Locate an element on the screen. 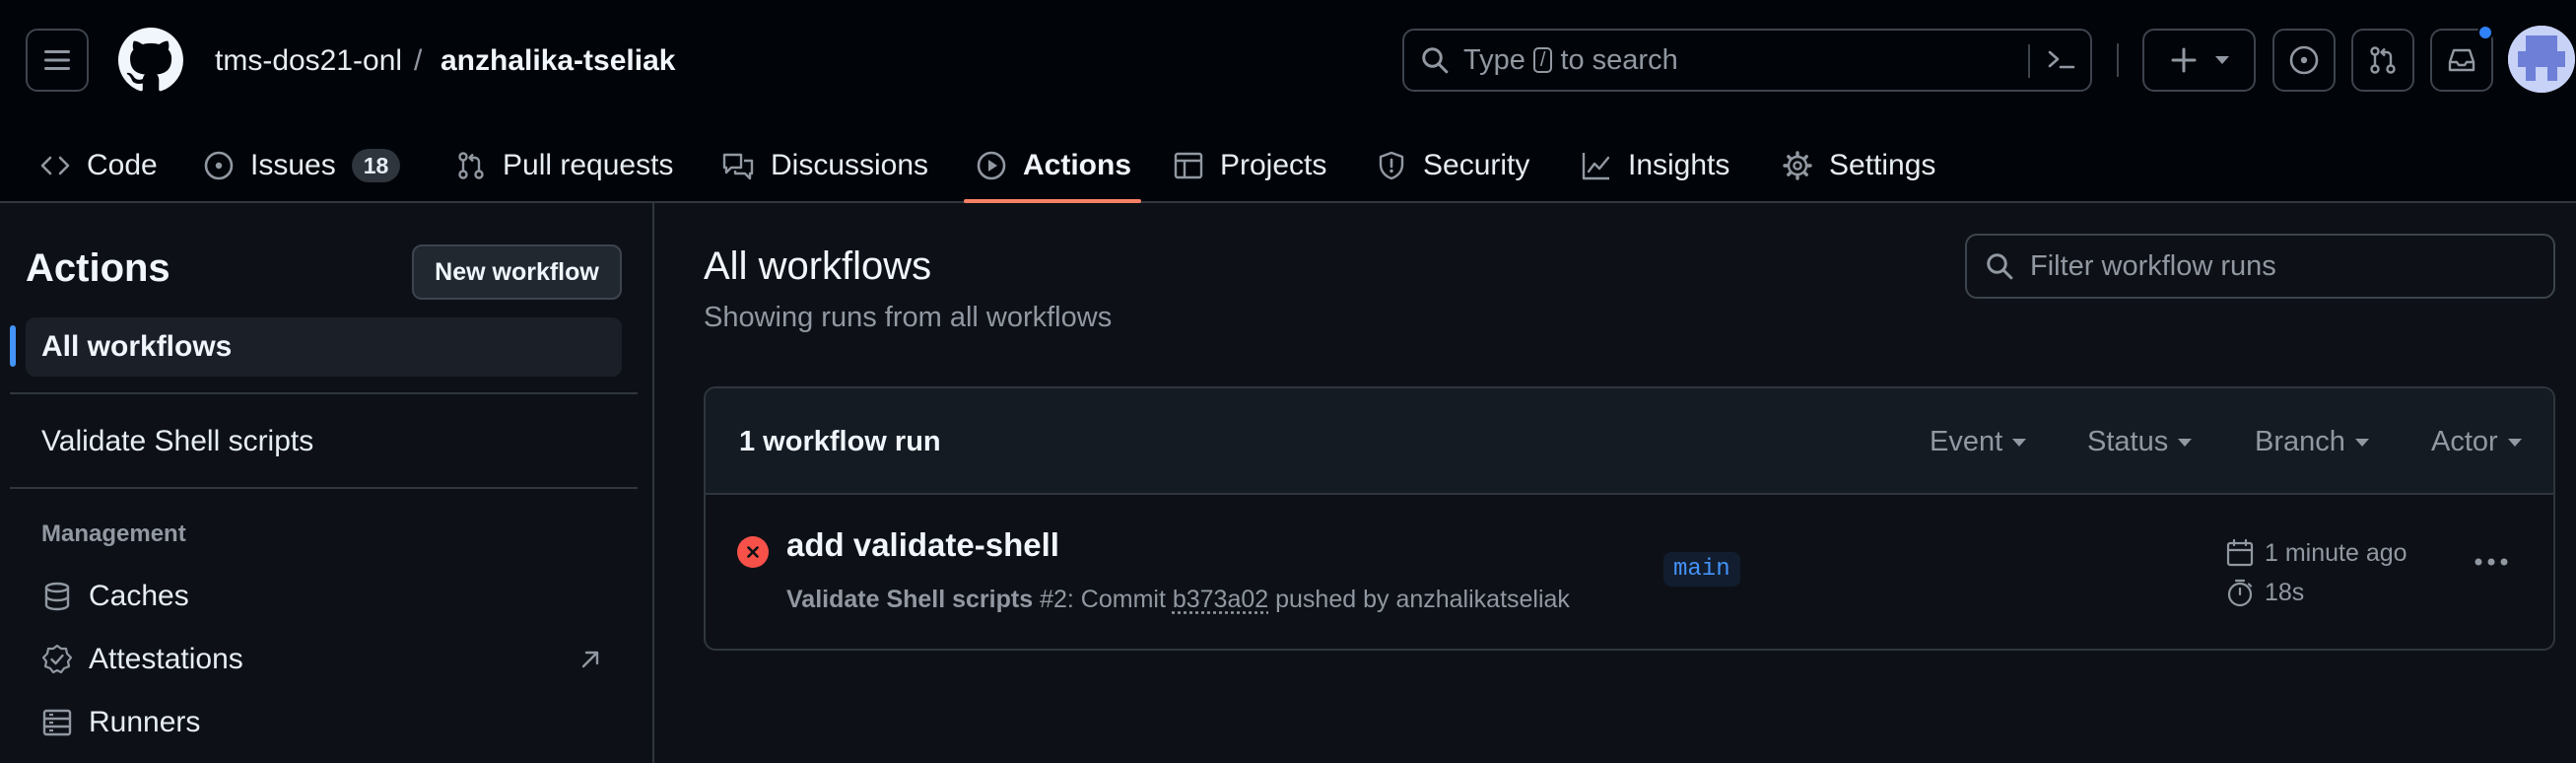  tab-code: Code is located at coordinates (98, 165).